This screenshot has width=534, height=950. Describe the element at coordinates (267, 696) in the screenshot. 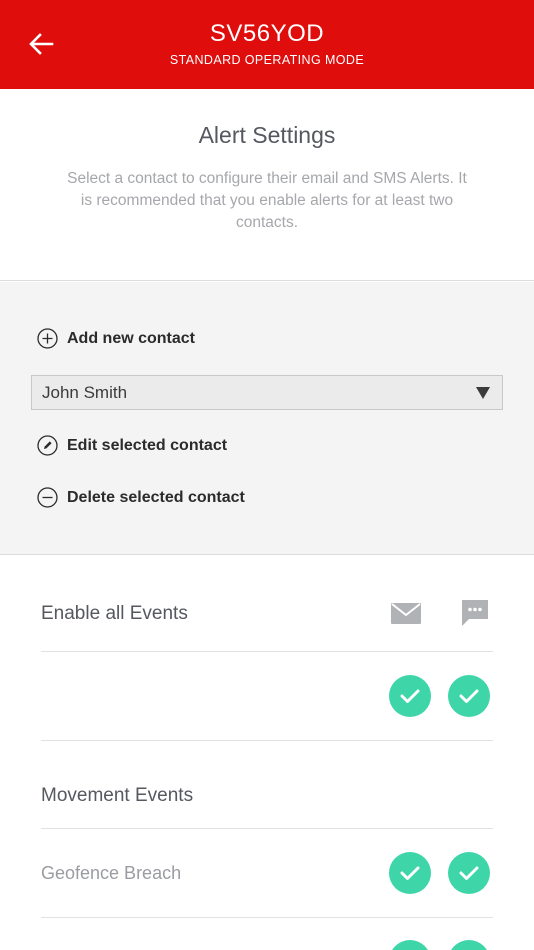

I see `enable-all-toggles-row` at that location.